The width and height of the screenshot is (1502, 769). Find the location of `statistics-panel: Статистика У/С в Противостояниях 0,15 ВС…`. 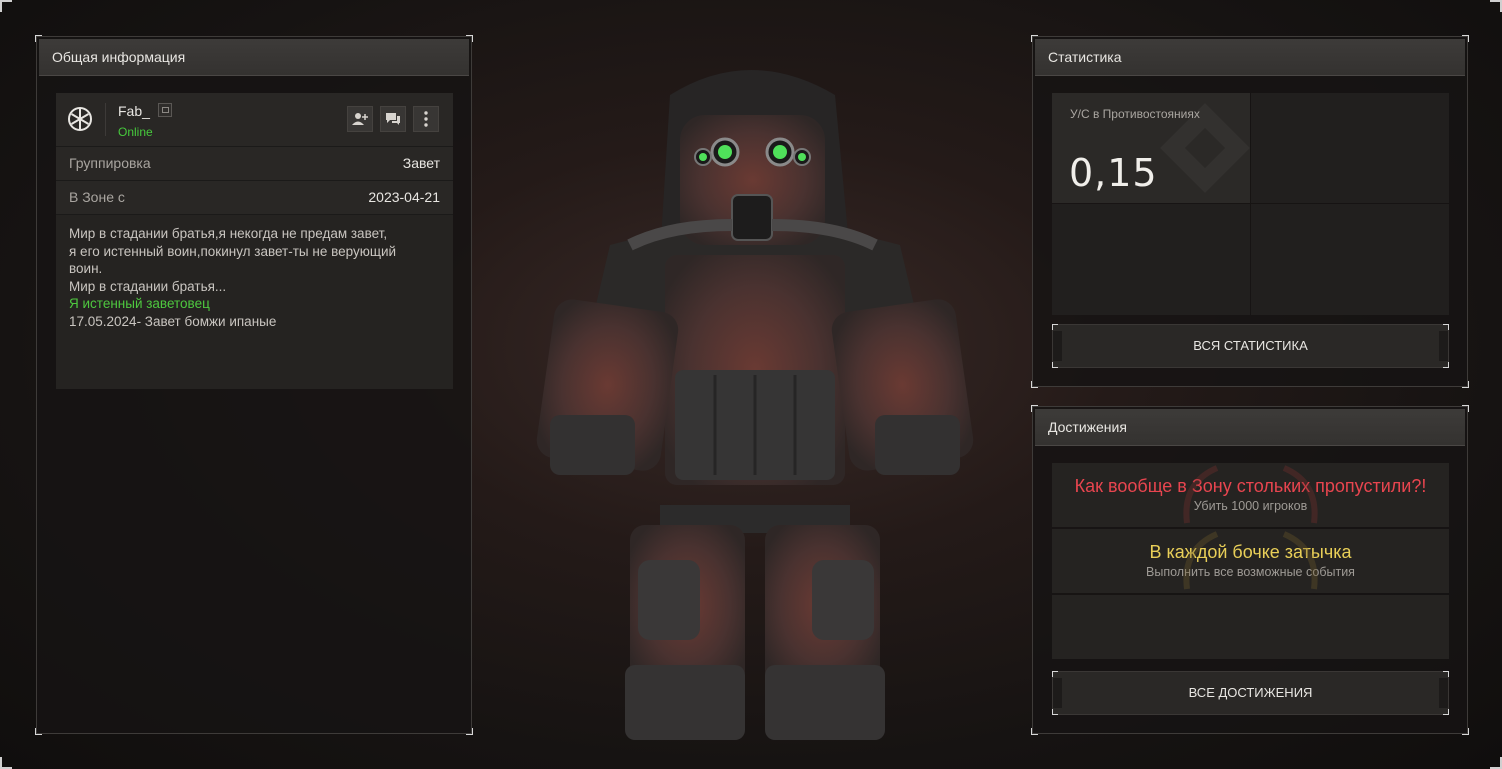

statistics-panel: Статистика У/С в Противостояниях 0,15 ВС… is located at coordinates (1250, 211).